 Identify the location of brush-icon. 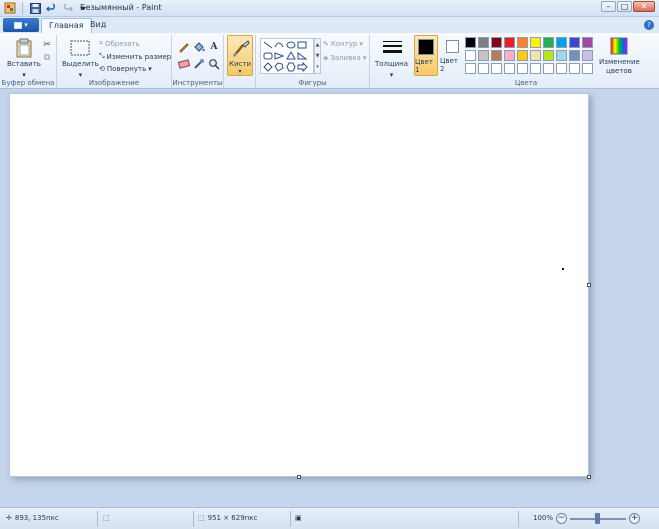
(241, 50).